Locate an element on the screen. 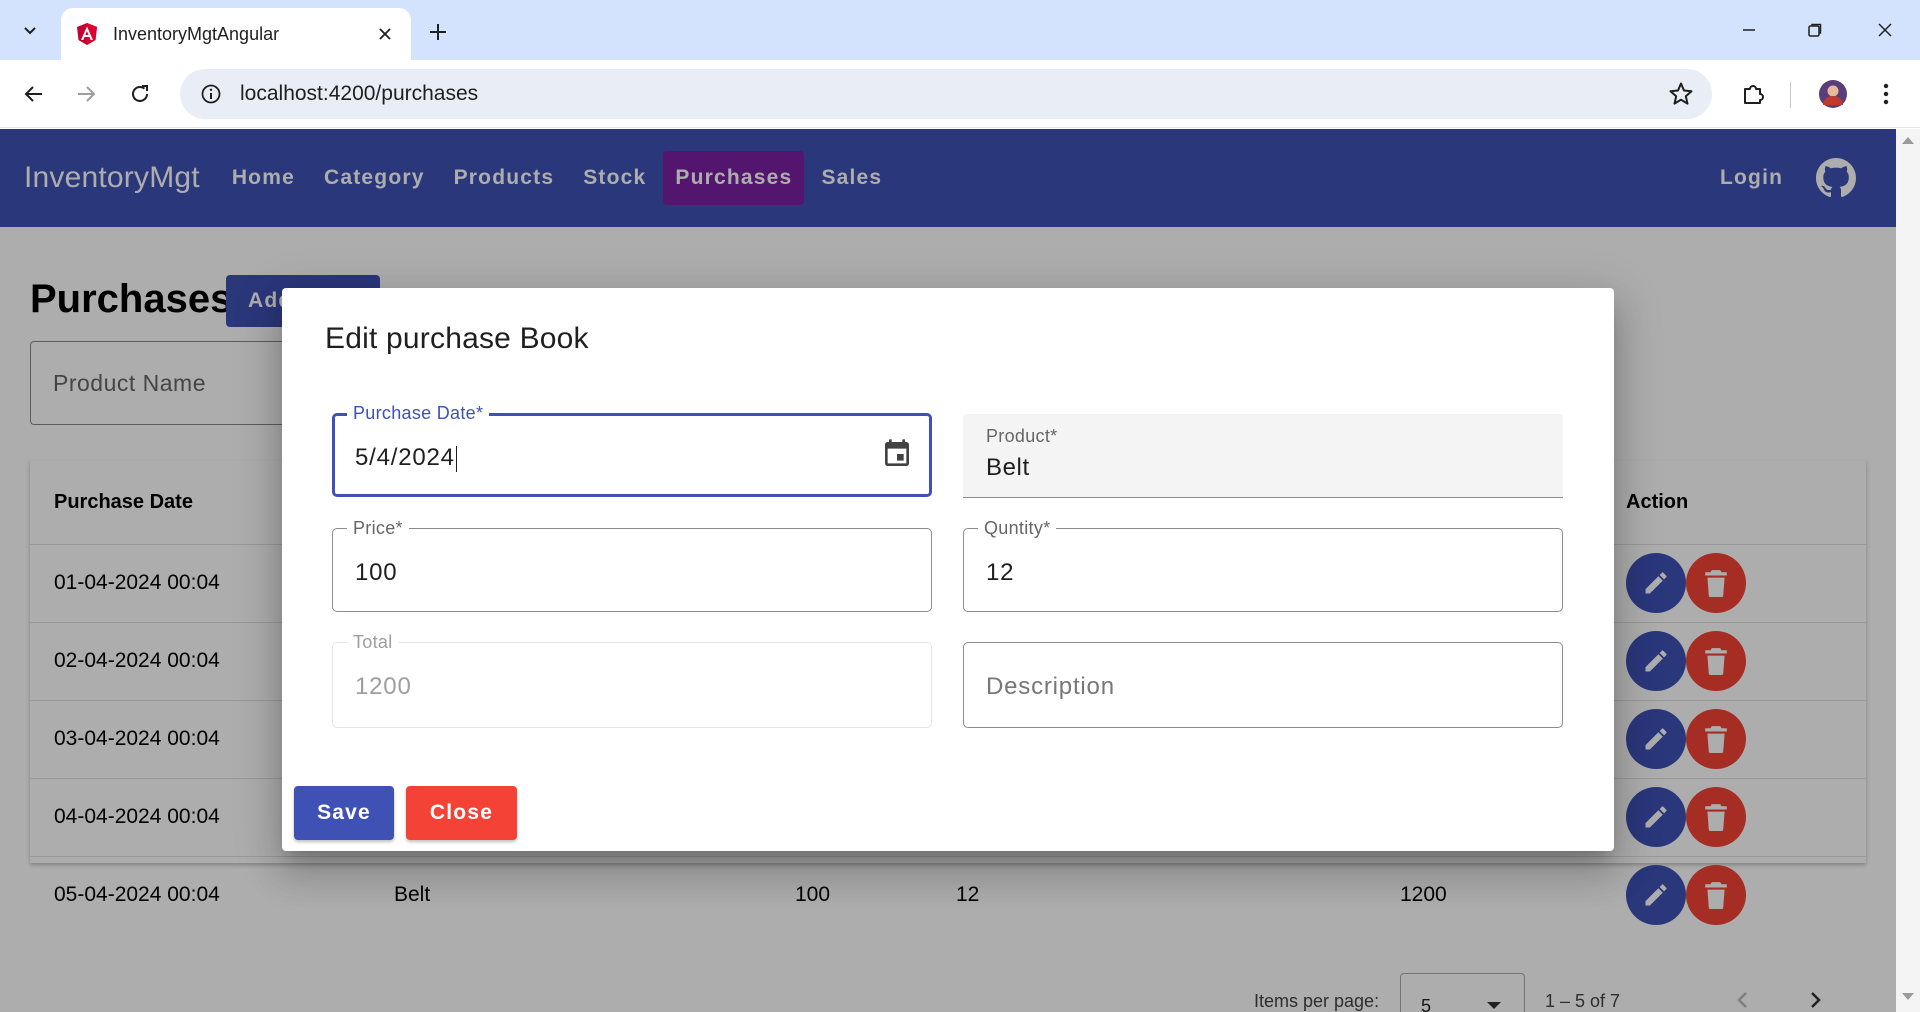 The width and height of the screenshot is (1920, 1012). close-window-button is located at coordinates (1885, 30).